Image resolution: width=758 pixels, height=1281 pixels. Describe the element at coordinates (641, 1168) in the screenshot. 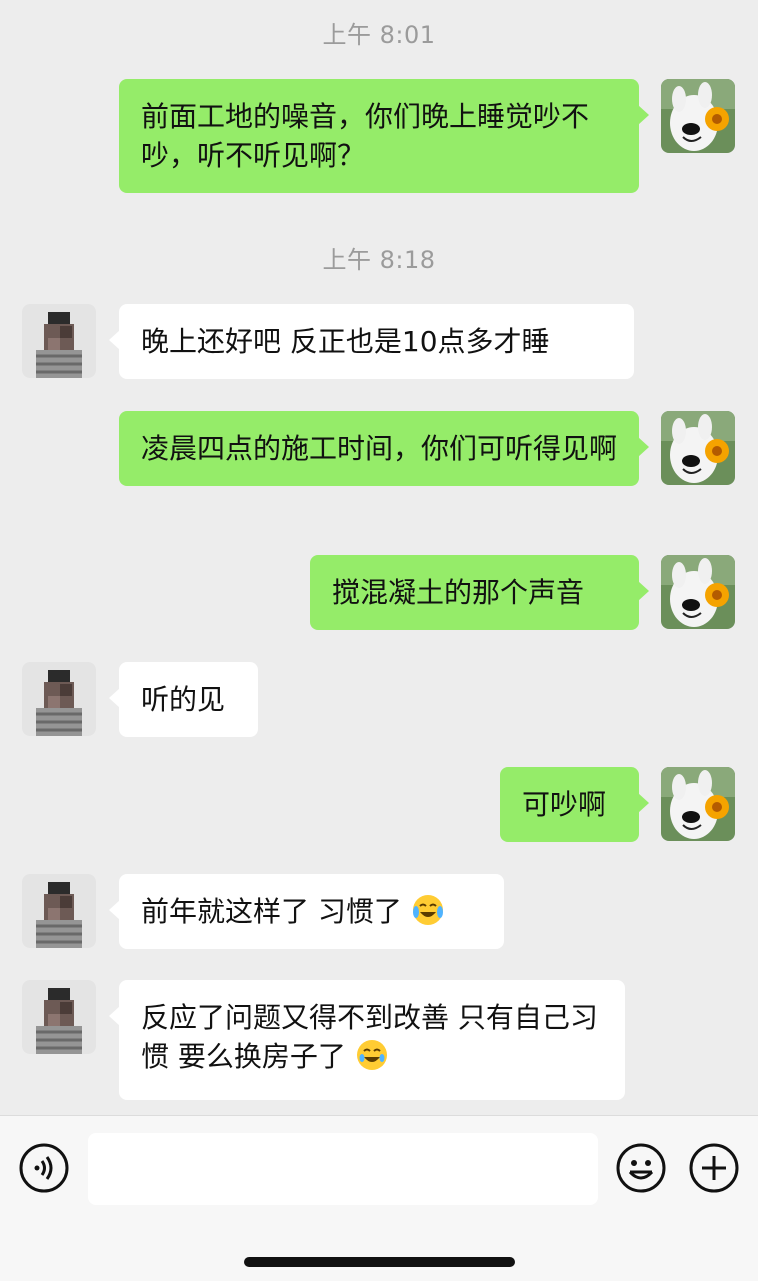

I see `emoji-smile-icon` at that location.